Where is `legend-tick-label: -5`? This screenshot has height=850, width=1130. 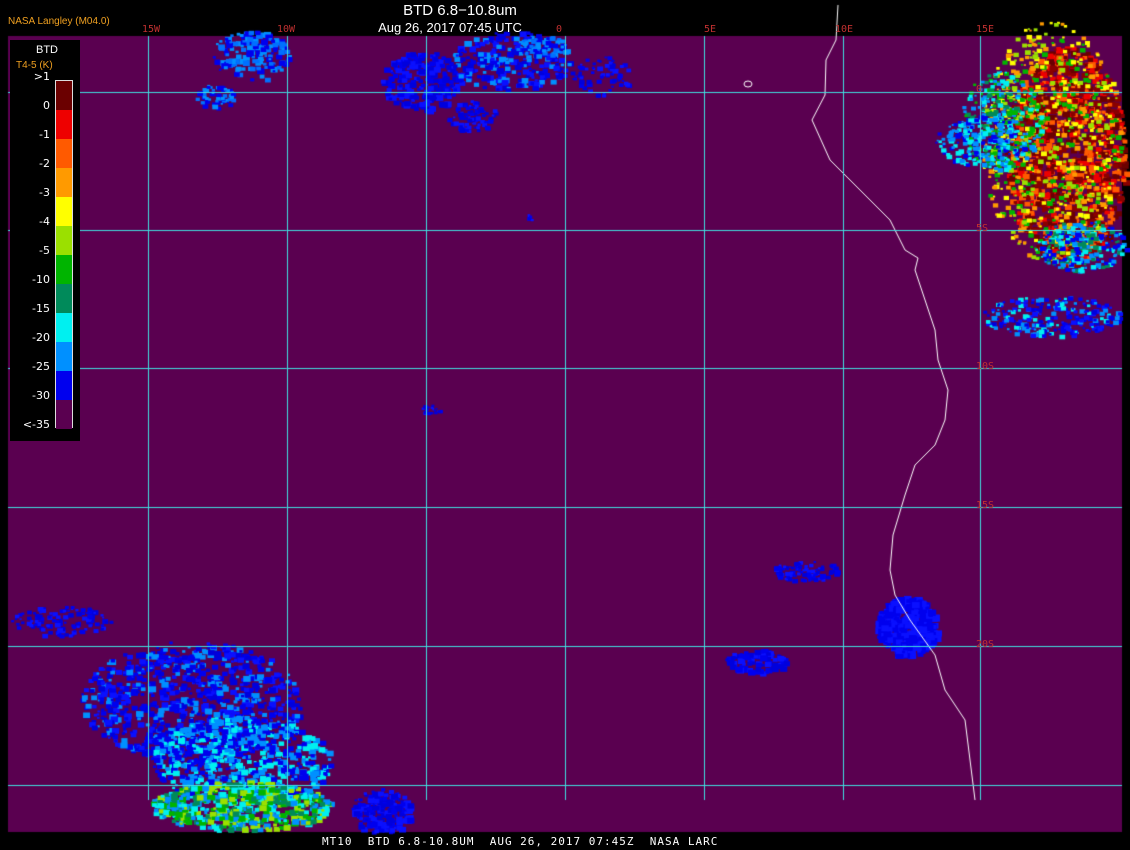
legend-tick-label: -5 is located at coordinates (44, 250).